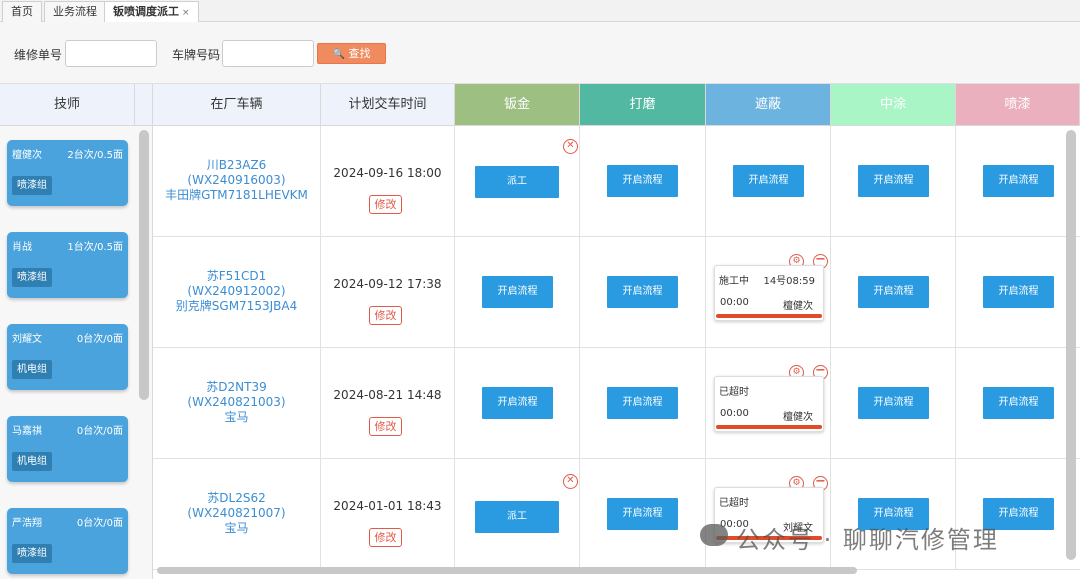 The width and height of the screenshot is (1080, 579). I want to click on vehicle-cell: 川B23AZ6 (WX240916003) 丰田牌GTM7181LHEVKM, so click(237, 181).